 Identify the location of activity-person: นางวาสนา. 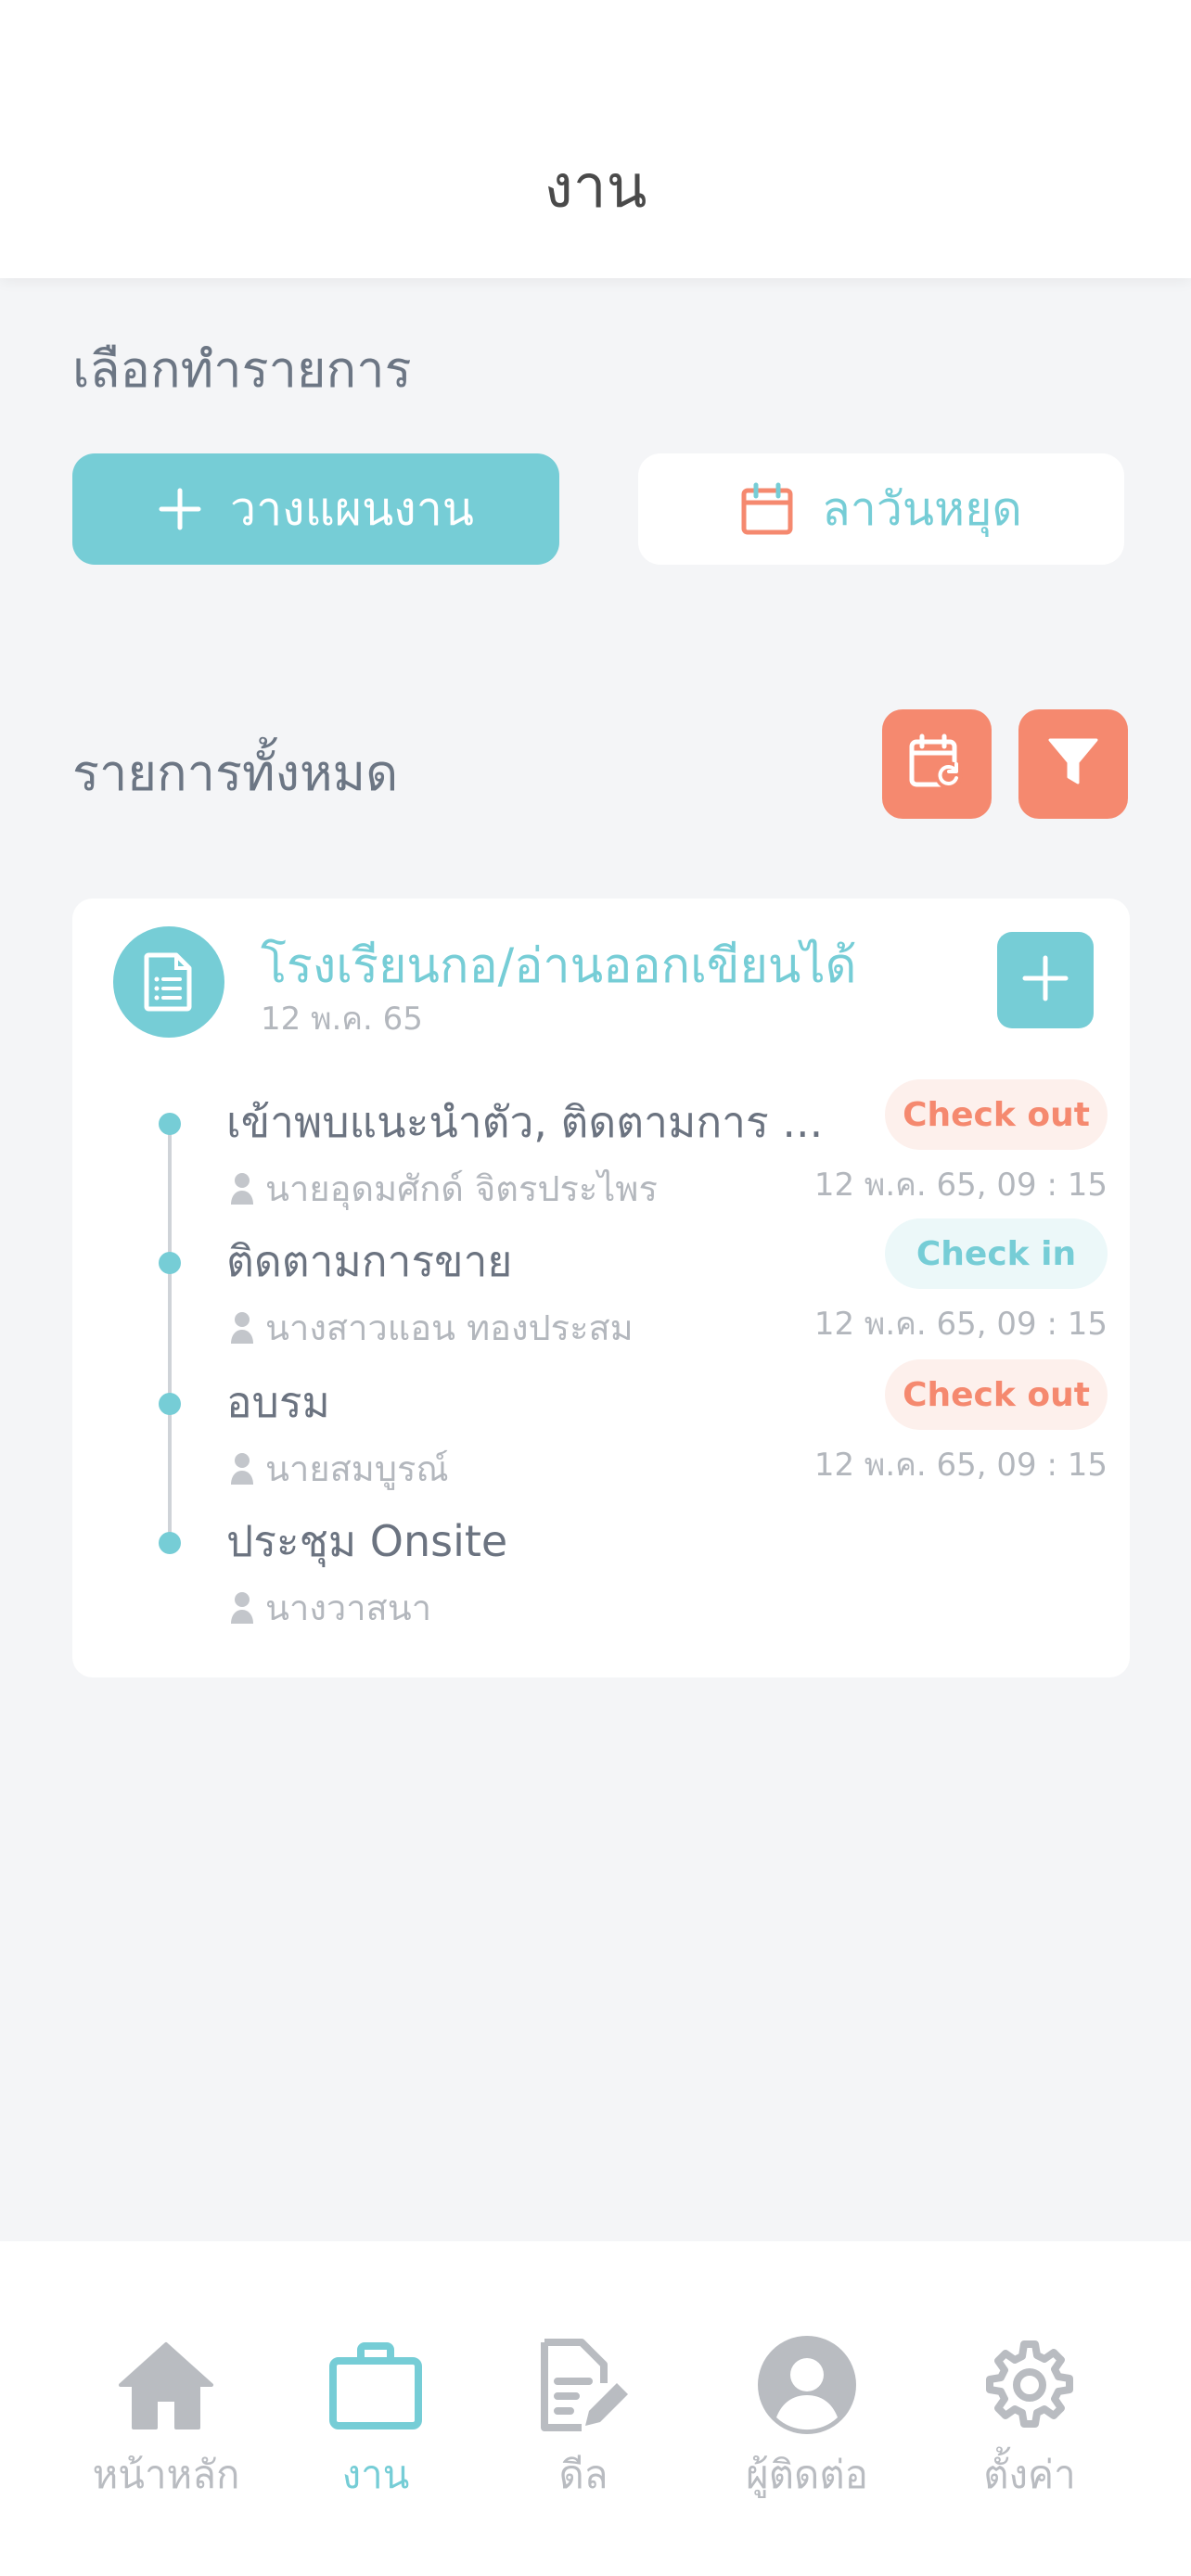
(330, 1607).